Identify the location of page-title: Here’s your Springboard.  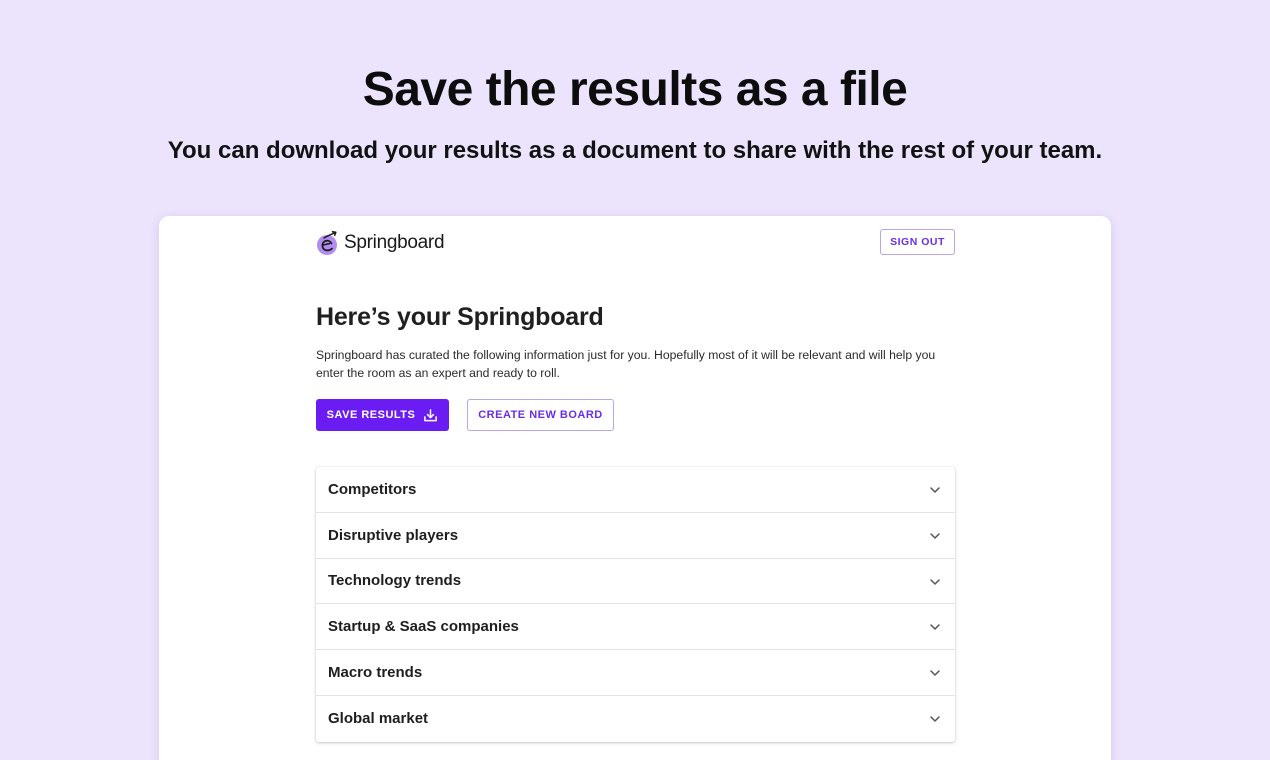
(460, 317).